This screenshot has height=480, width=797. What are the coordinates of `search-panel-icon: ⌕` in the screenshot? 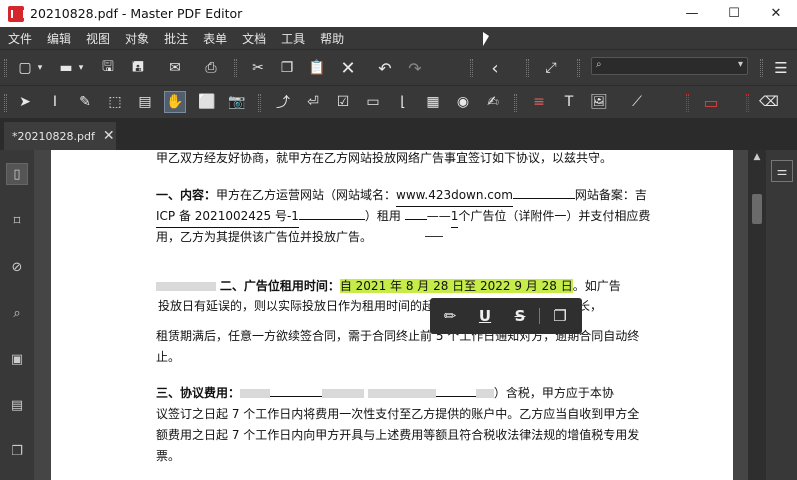 It's located at (17, 313).